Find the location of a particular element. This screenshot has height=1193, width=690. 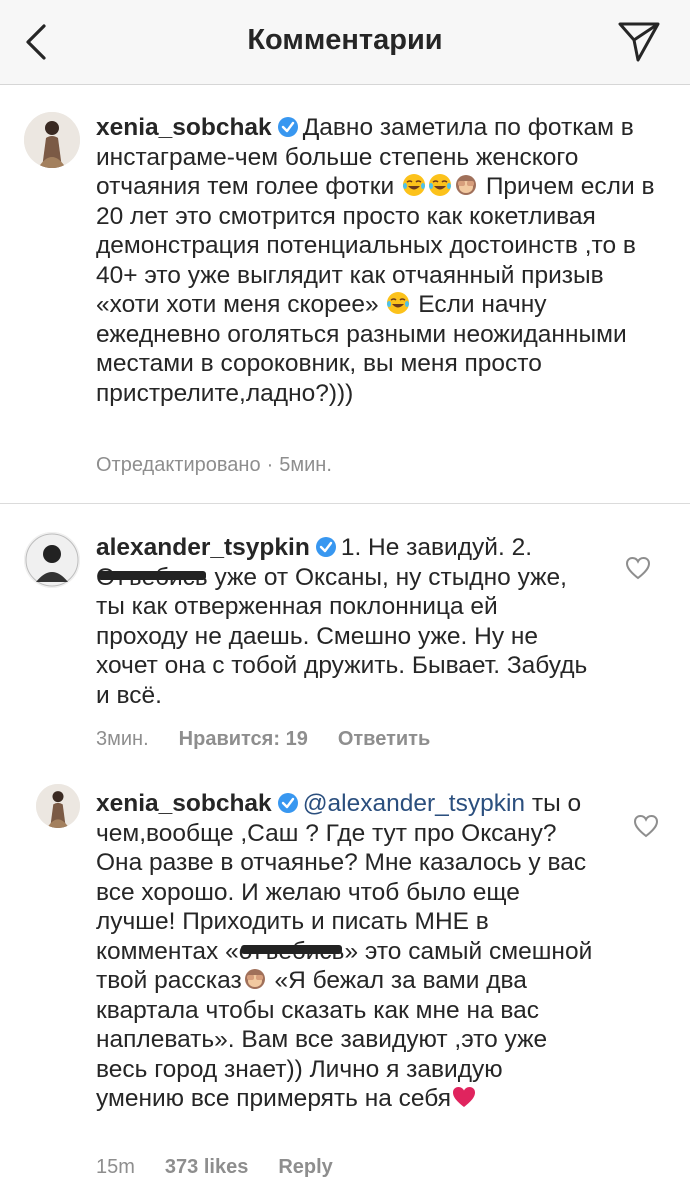

reply-button: Reply is located at coordinates (305, 1167).